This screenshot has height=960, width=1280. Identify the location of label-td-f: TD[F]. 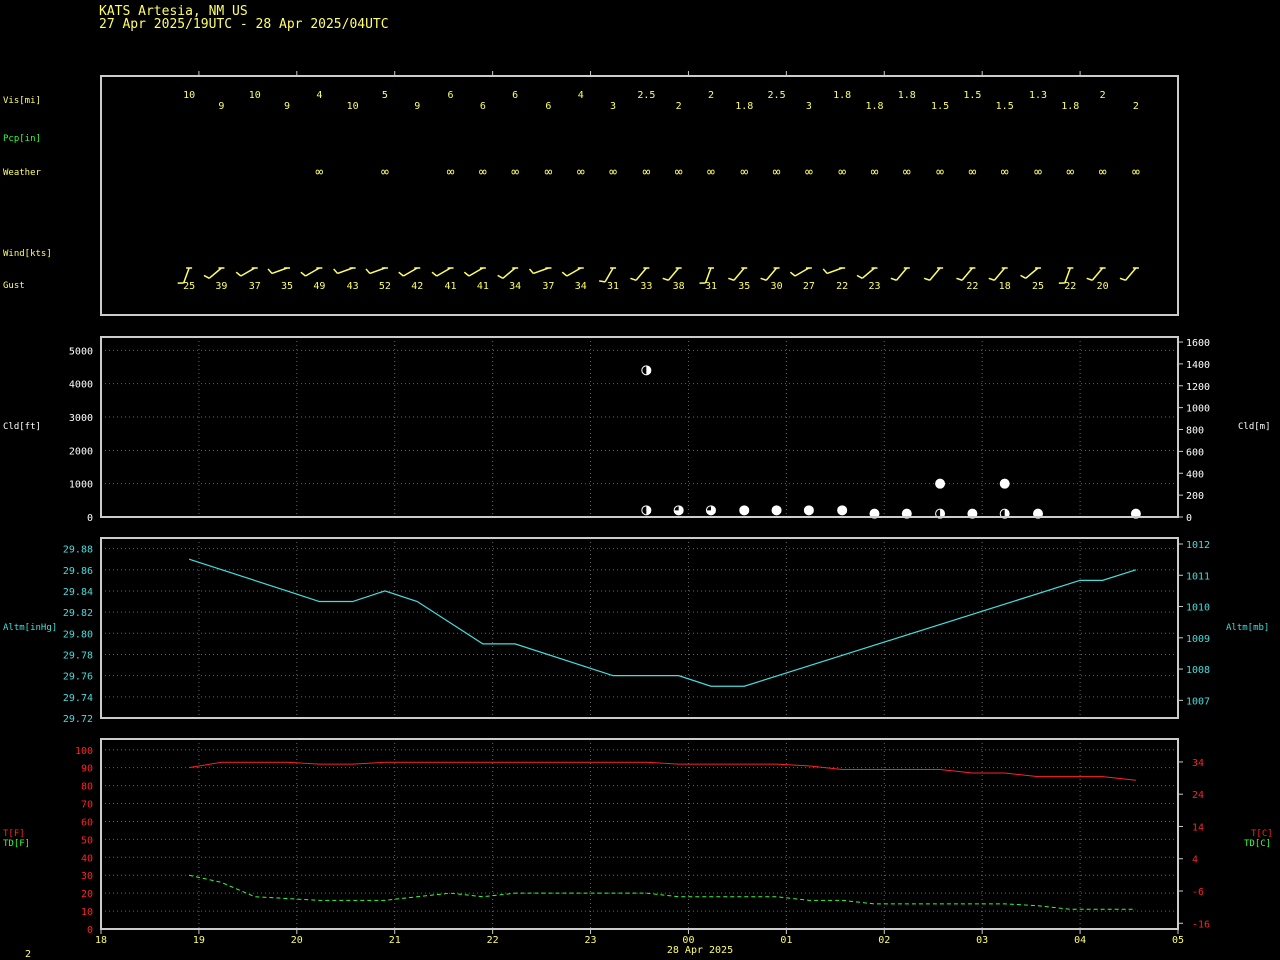
(16, 844).